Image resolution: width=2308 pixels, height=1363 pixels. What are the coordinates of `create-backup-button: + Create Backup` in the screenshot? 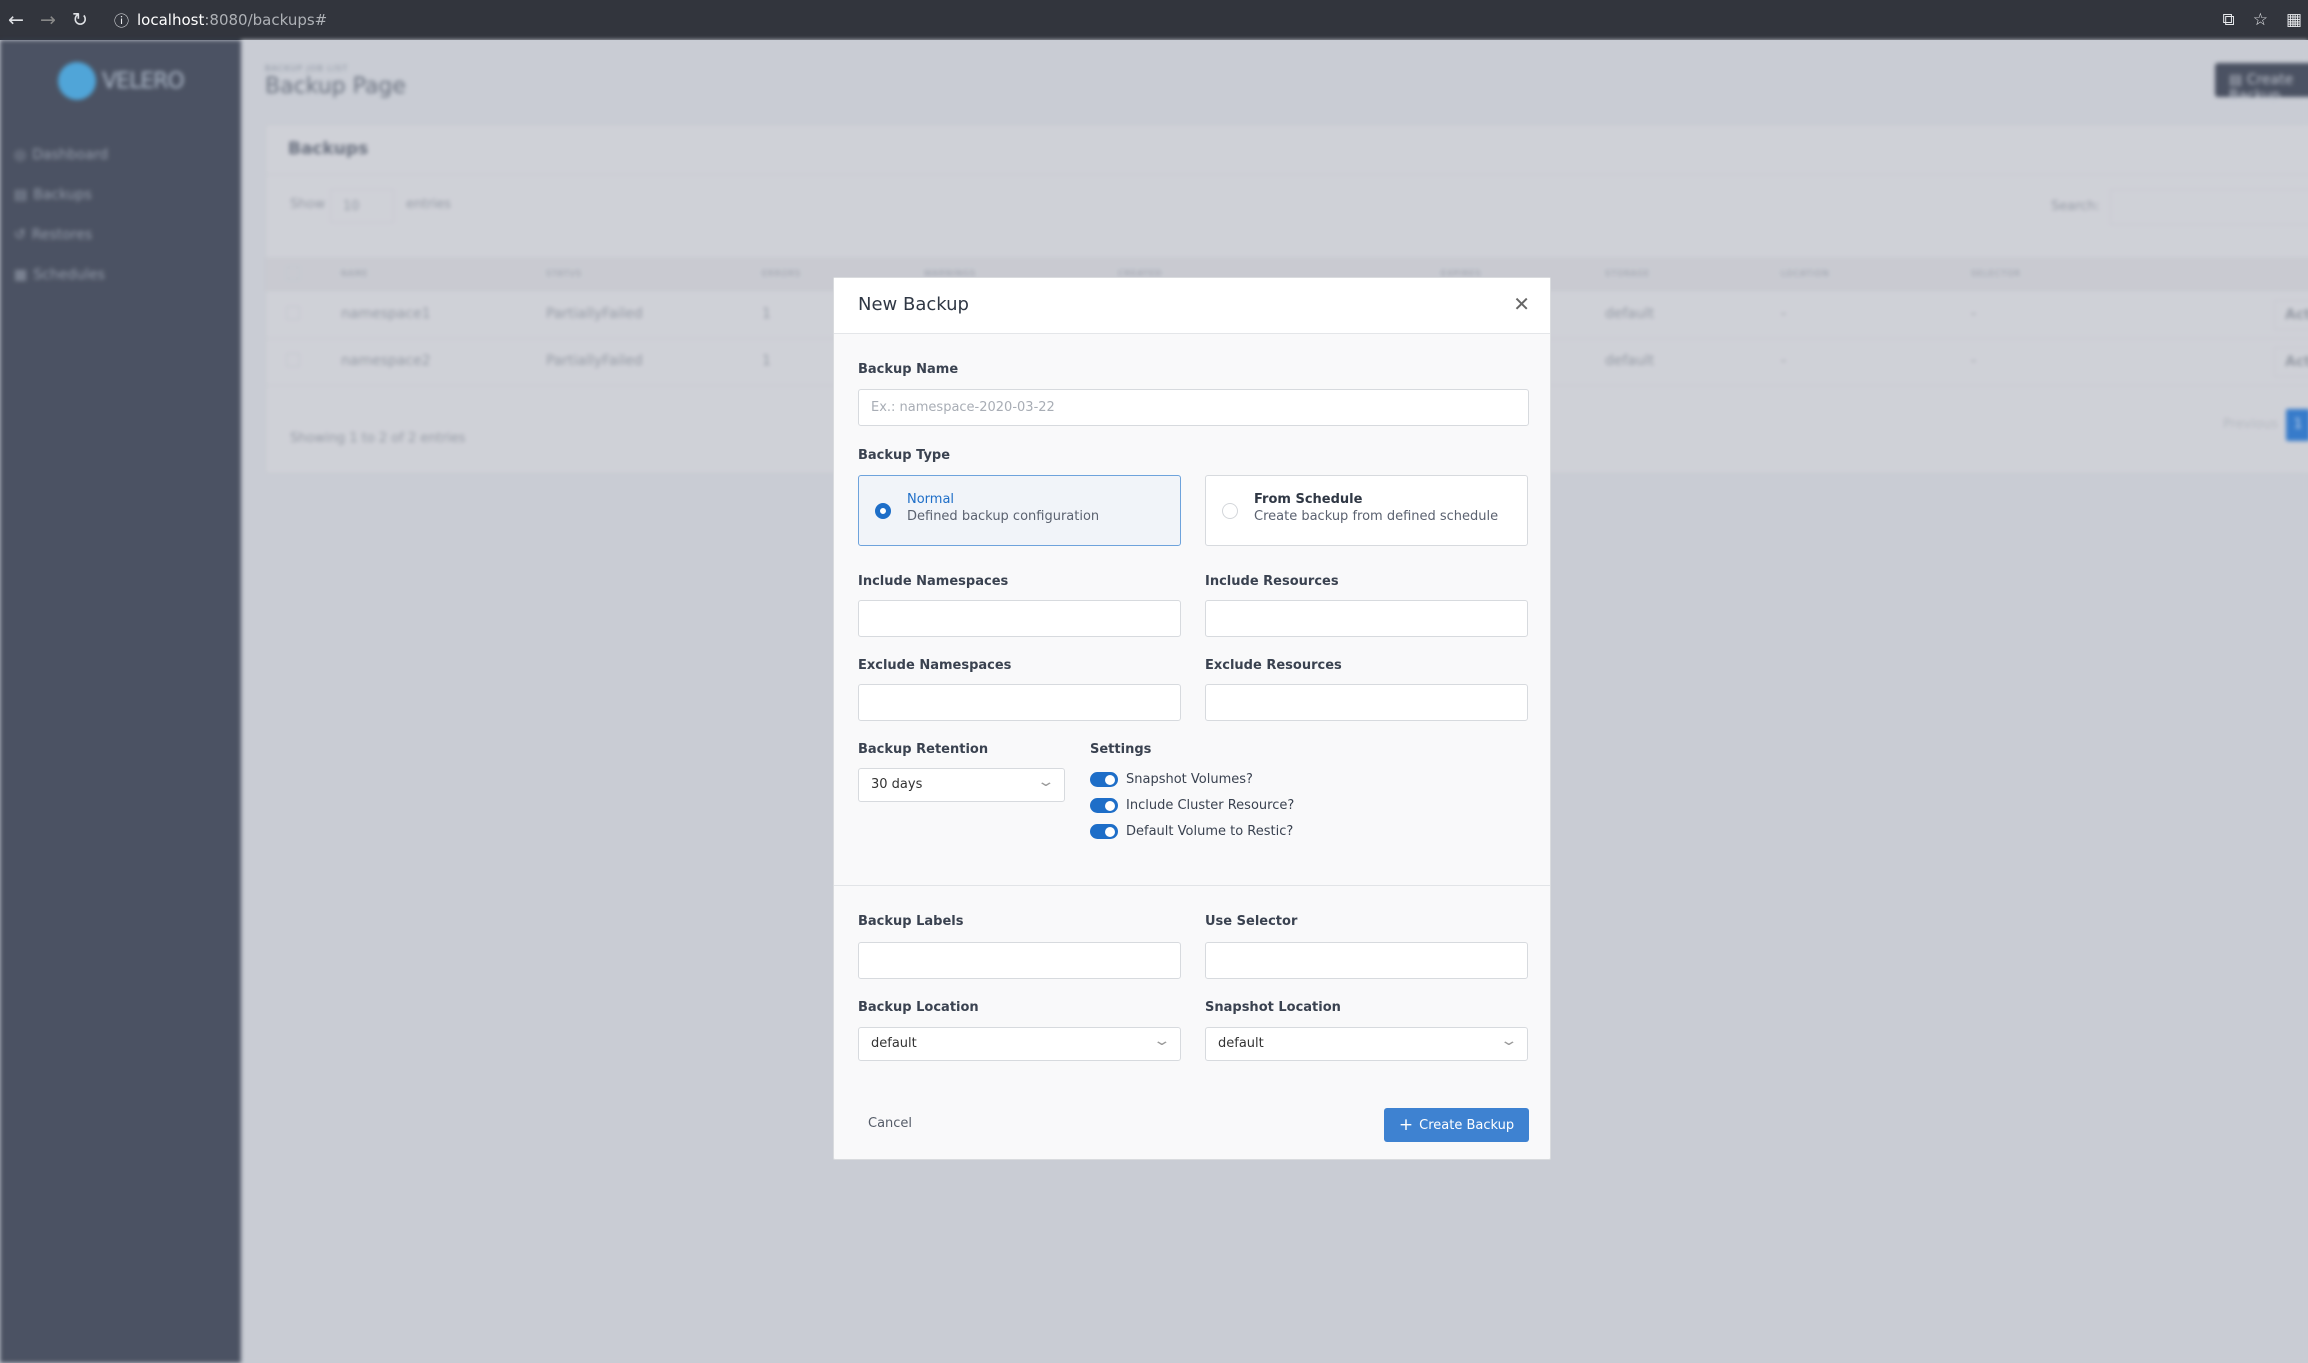 It's located at (1456, 1125).